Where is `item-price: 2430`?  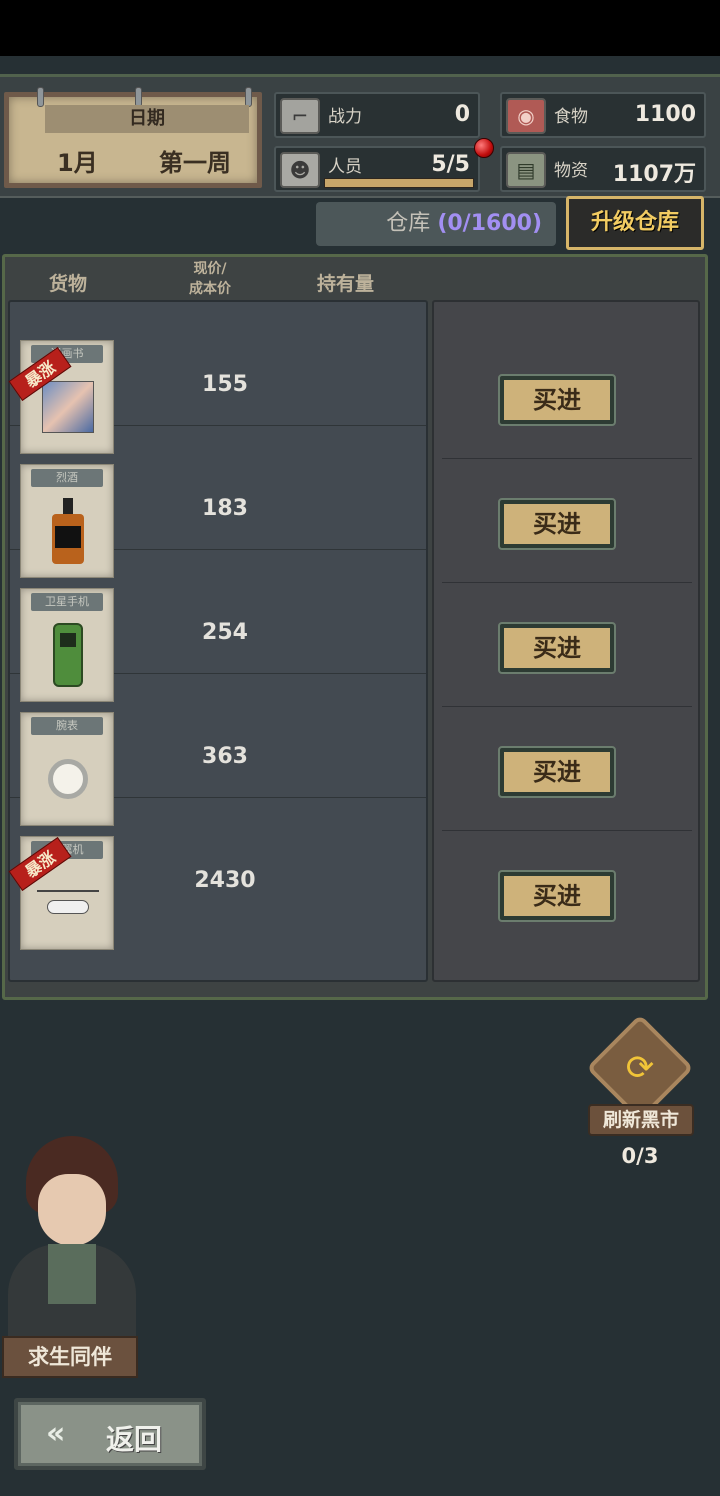 item-price: 2430 is located at coordinates (225, 880).